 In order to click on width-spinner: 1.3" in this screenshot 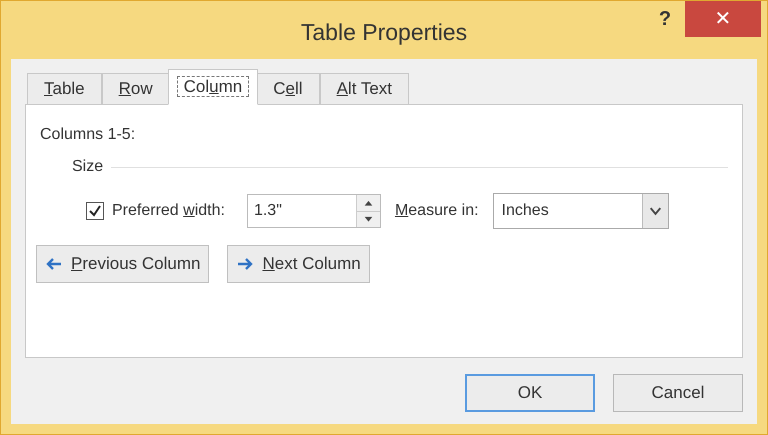, I will do `click(313, 211)`.